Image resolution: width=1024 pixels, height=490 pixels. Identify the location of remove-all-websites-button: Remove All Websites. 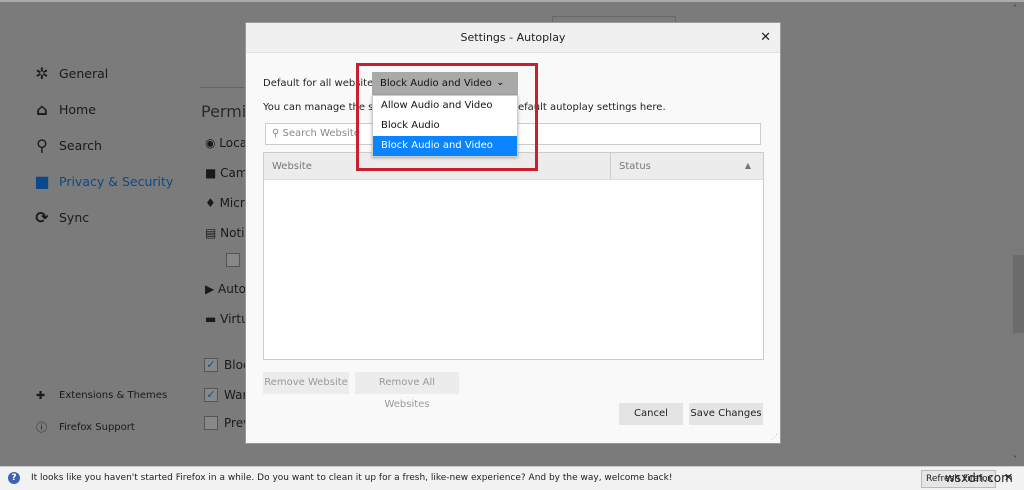
(407, 391).